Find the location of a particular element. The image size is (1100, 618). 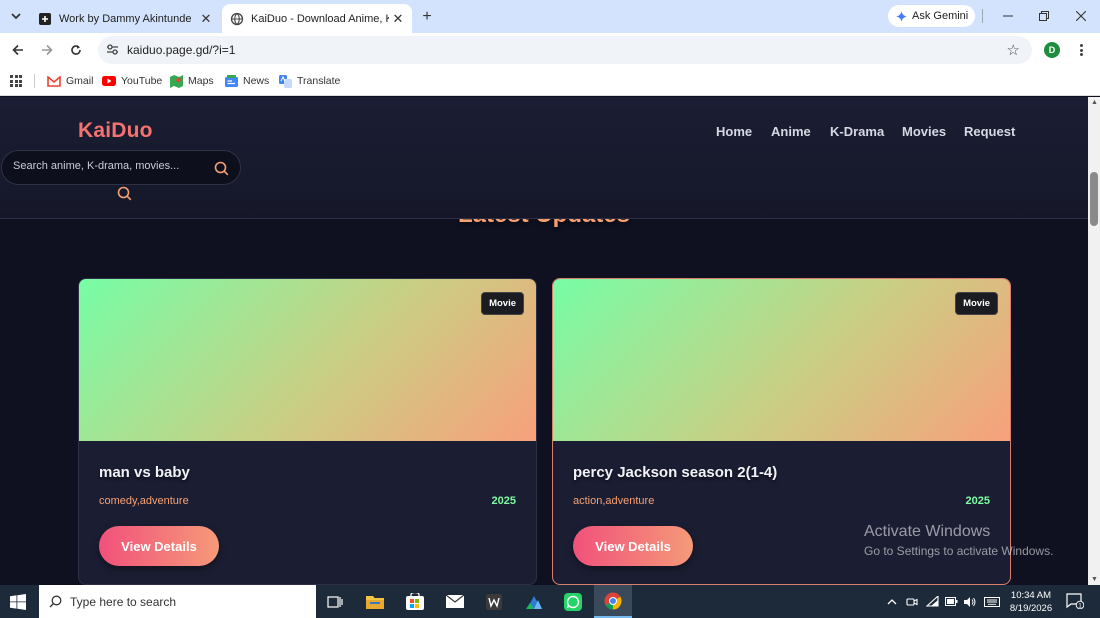

word-button is located at coordinates (494, 601).